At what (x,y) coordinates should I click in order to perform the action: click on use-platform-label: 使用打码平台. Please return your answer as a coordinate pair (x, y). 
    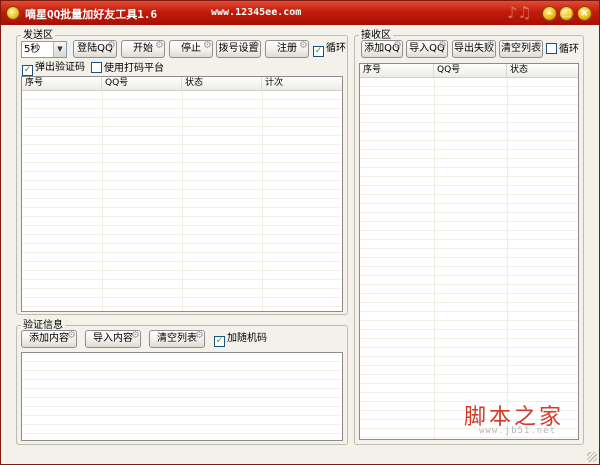
    Looking at the image, I should click on (134, 68).